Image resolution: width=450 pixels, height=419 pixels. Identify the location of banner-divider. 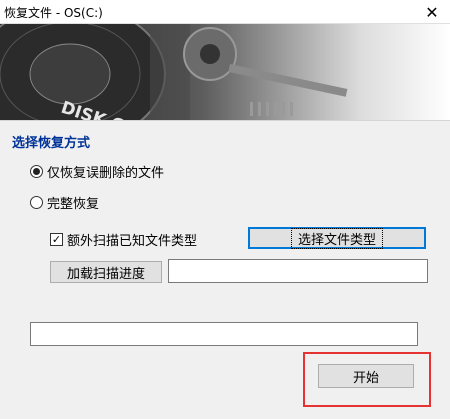
(225, 120).